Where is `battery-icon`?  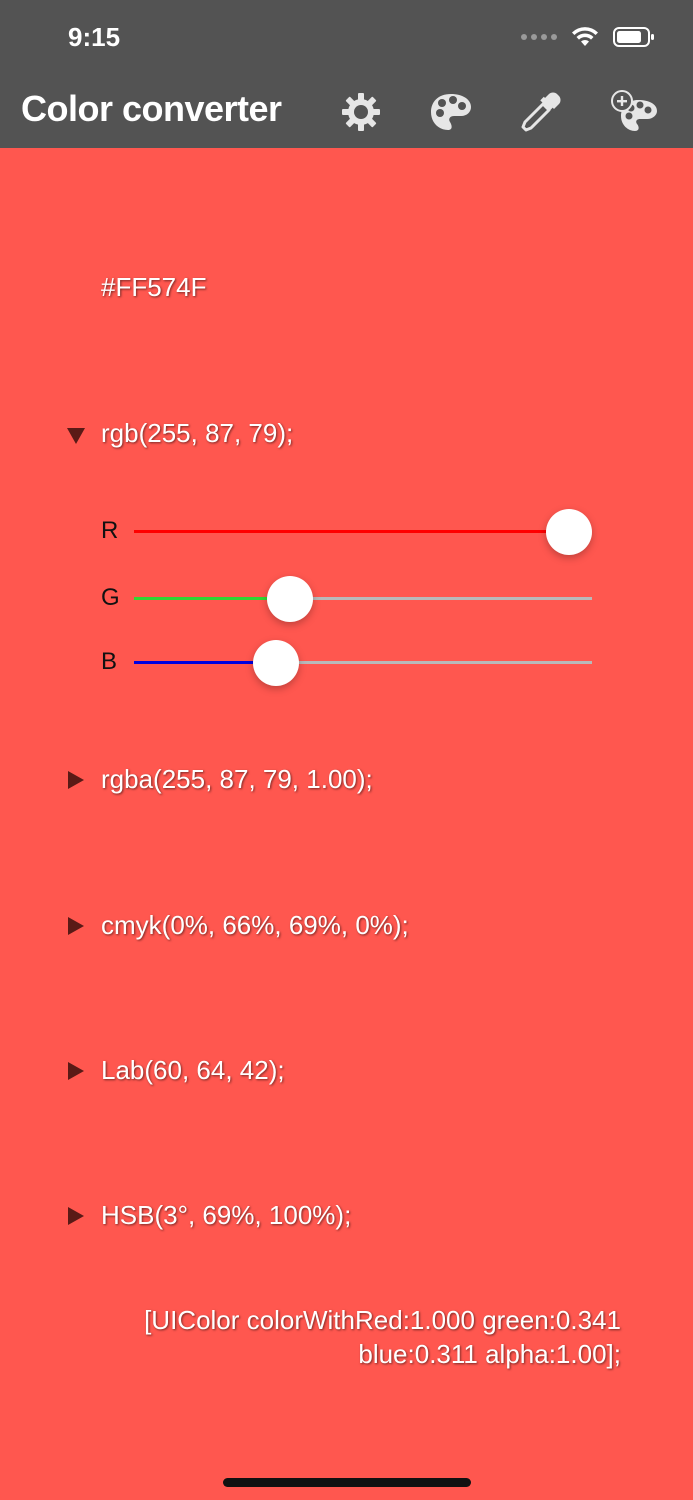 battery-icon is located at coordinates (633, 37).